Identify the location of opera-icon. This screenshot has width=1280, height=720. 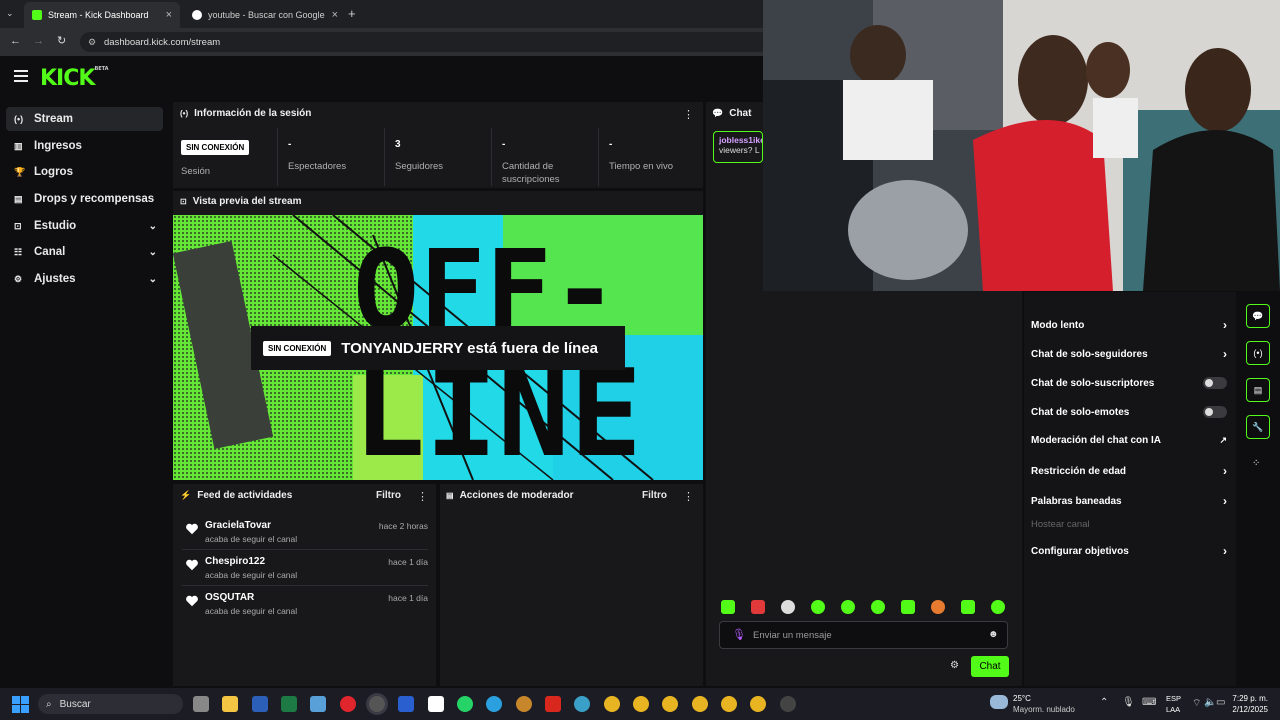
(348, 704).